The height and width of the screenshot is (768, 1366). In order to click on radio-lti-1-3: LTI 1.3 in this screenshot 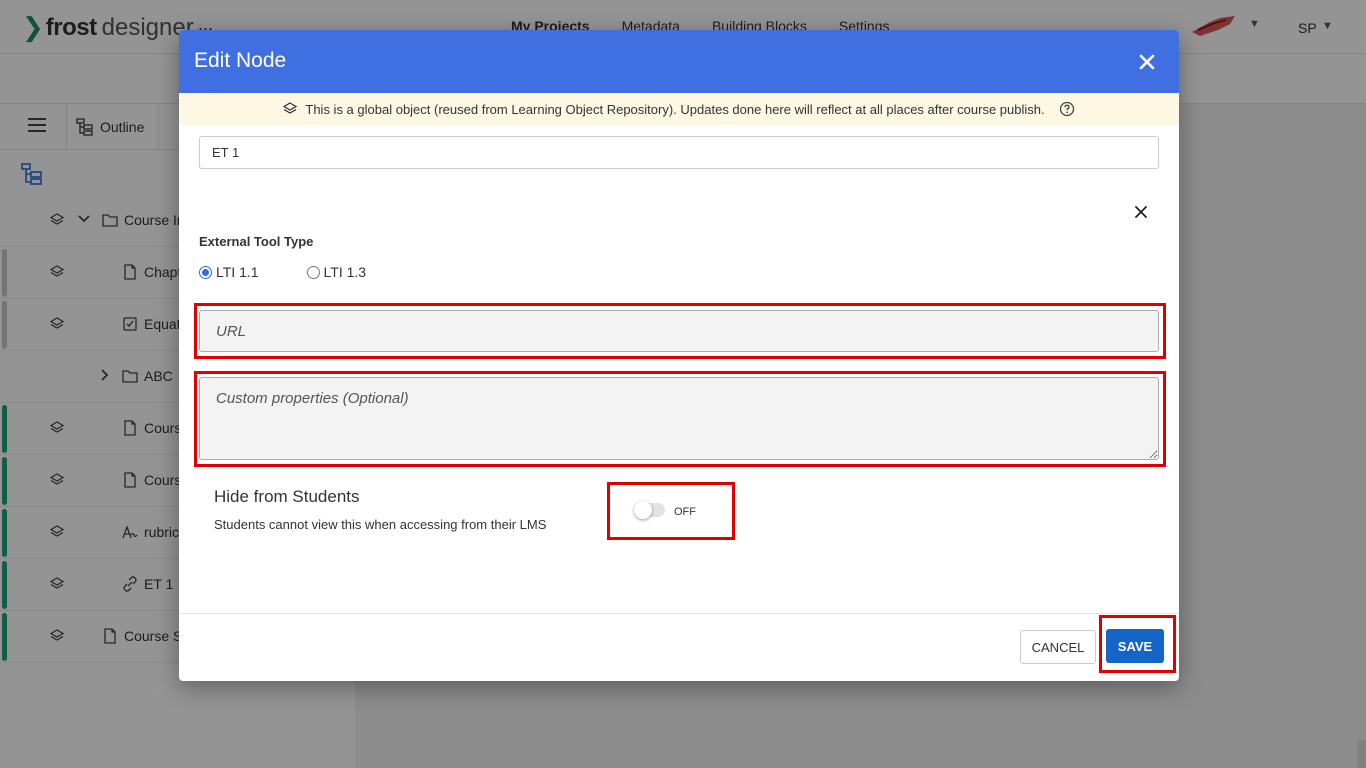, I will do `click(336, 272)`.